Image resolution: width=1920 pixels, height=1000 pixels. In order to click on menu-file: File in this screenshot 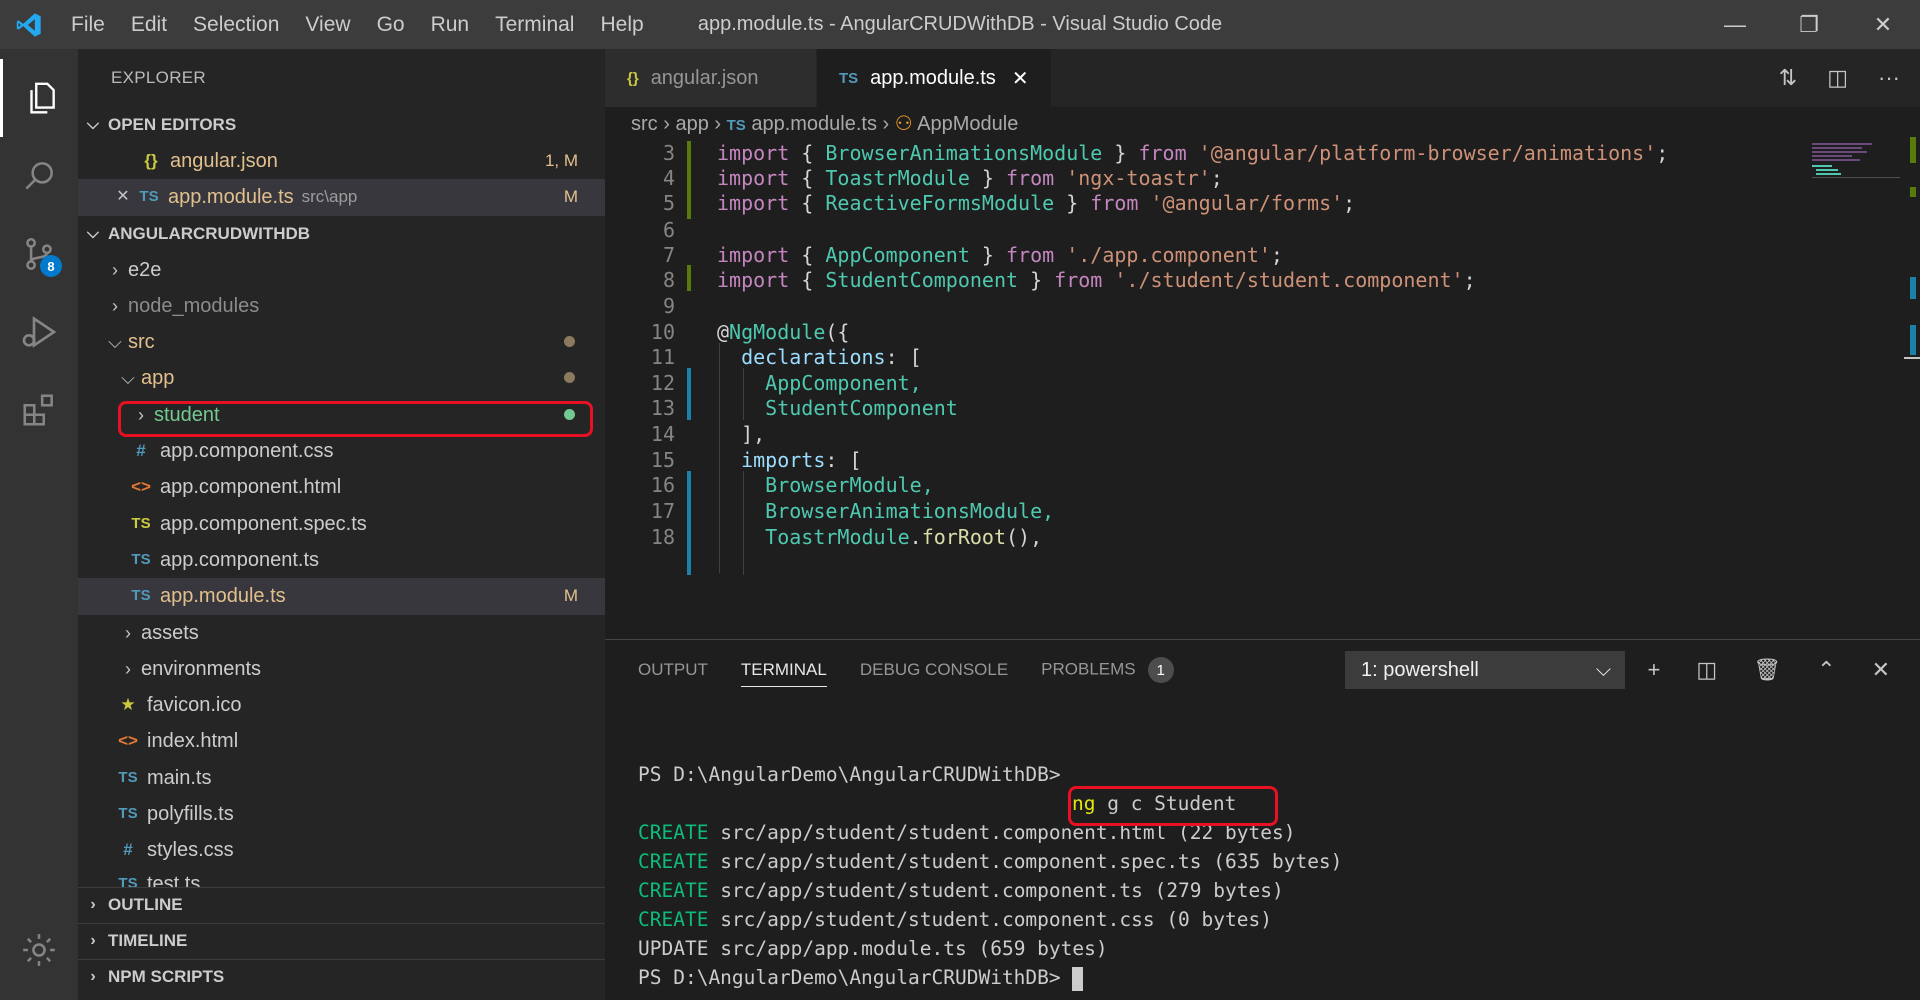, I will do `click(88, 24)`.